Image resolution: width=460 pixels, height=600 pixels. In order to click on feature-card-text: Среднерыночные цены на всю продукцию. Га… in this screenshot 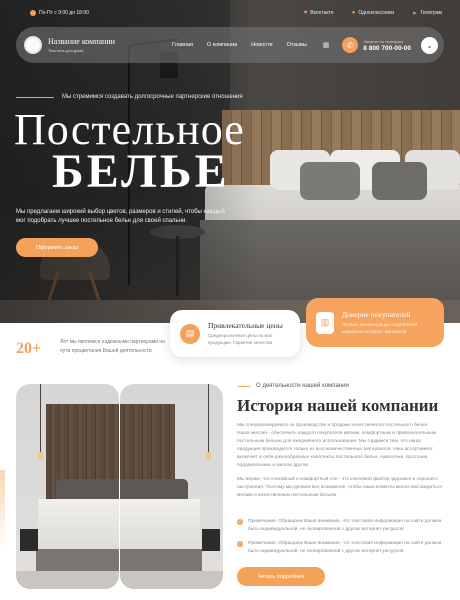, I will do `click(240, 338)`.